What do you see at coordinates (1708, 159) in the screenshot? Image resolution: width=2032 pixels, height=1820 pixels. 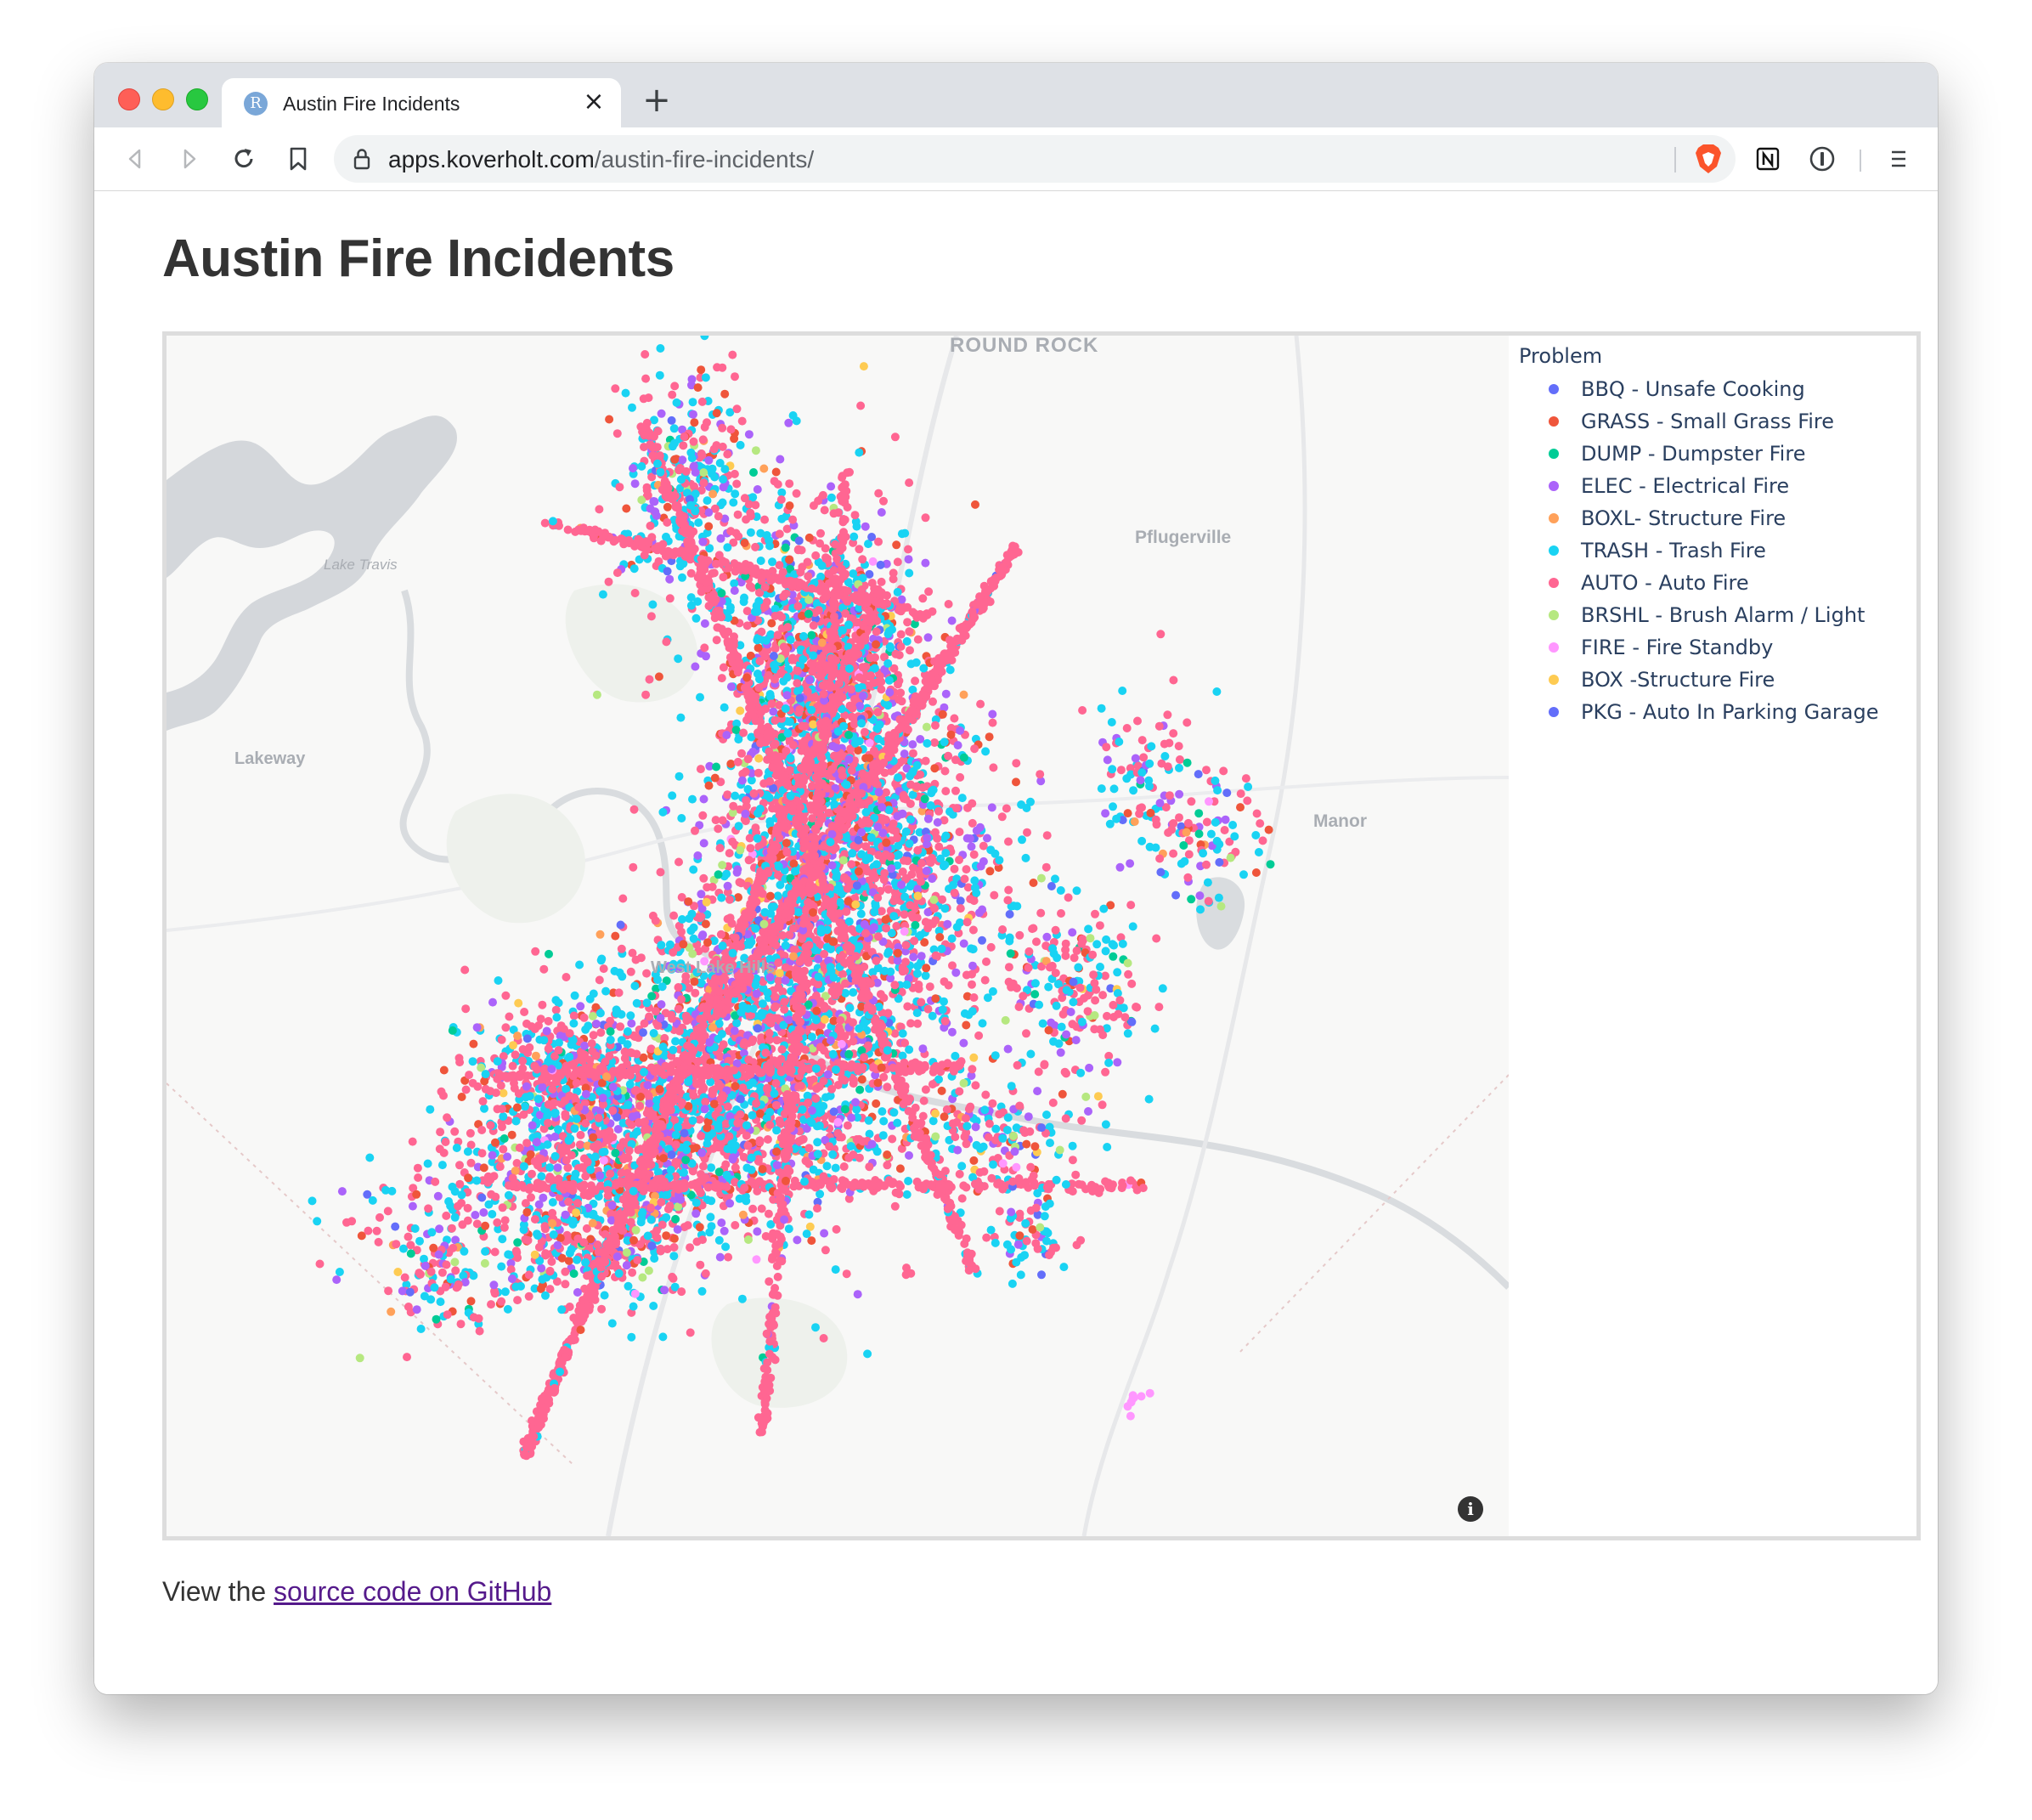 I see `brave-shield-icon` at bounding box center [1708, 159].